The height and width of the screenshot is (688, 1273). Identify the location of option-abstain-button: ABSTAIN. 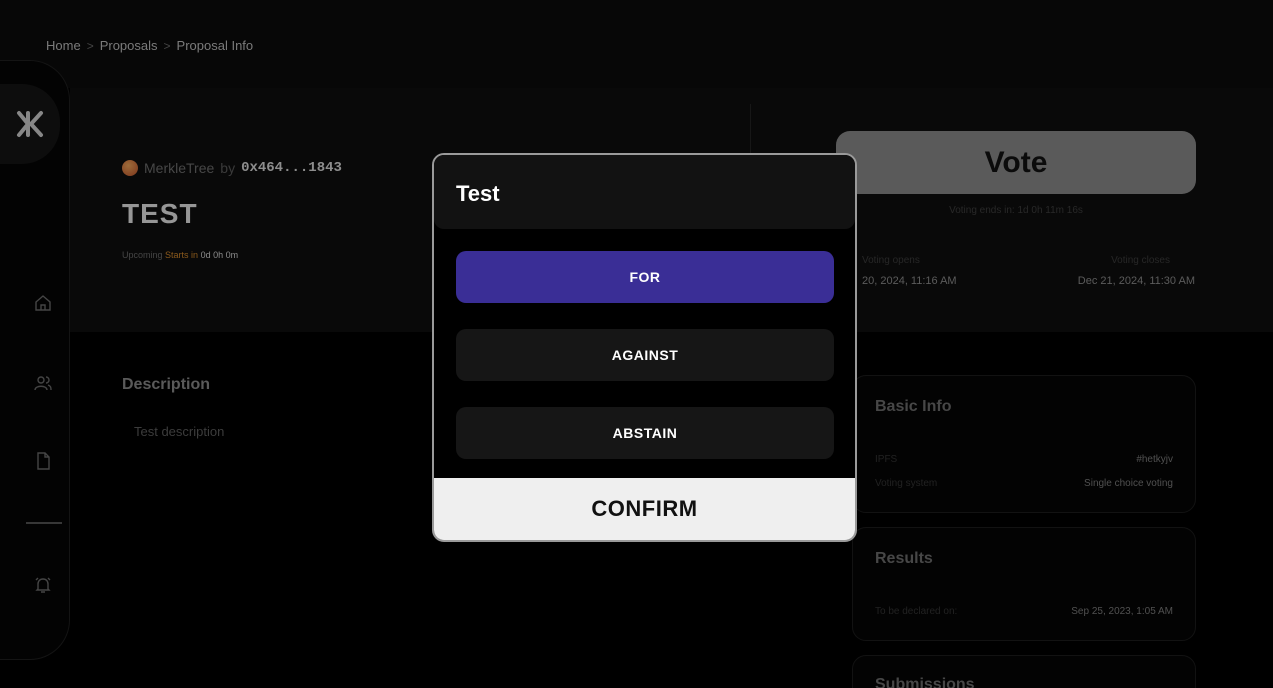
(645, 433).